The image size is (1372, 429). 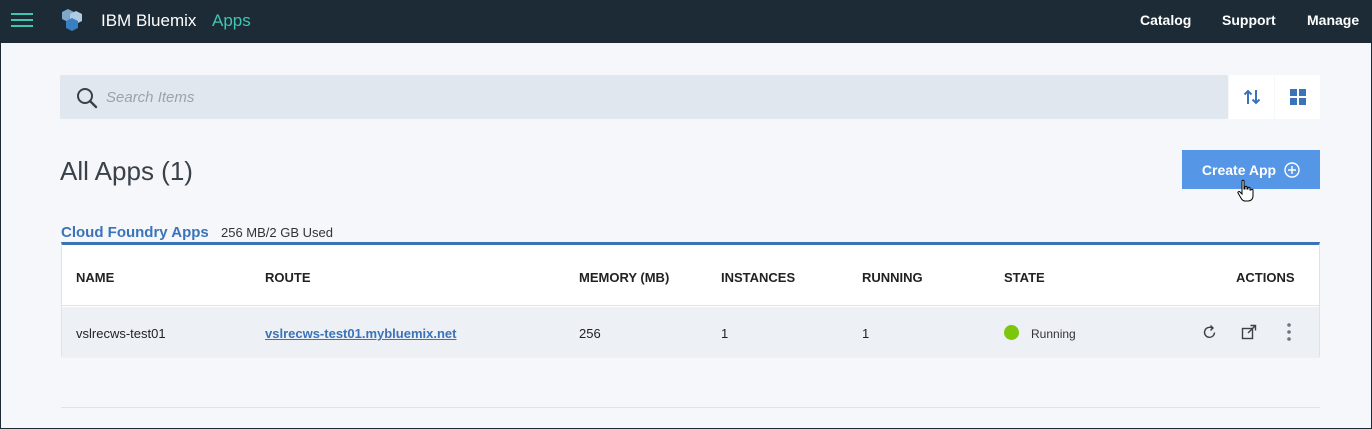 What do you see at coordinates (590, 333) in the screenshot?
I see `app-memory: 256` at bounding box center [590, 333].